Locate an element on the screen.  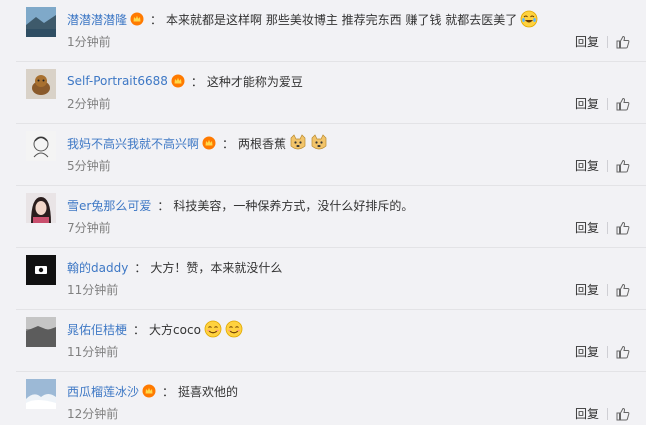
comment-item: 翰的daddy ： 大方！赞，本来就没什么 11分钟前 回复 is located at coordinates (323, 279).